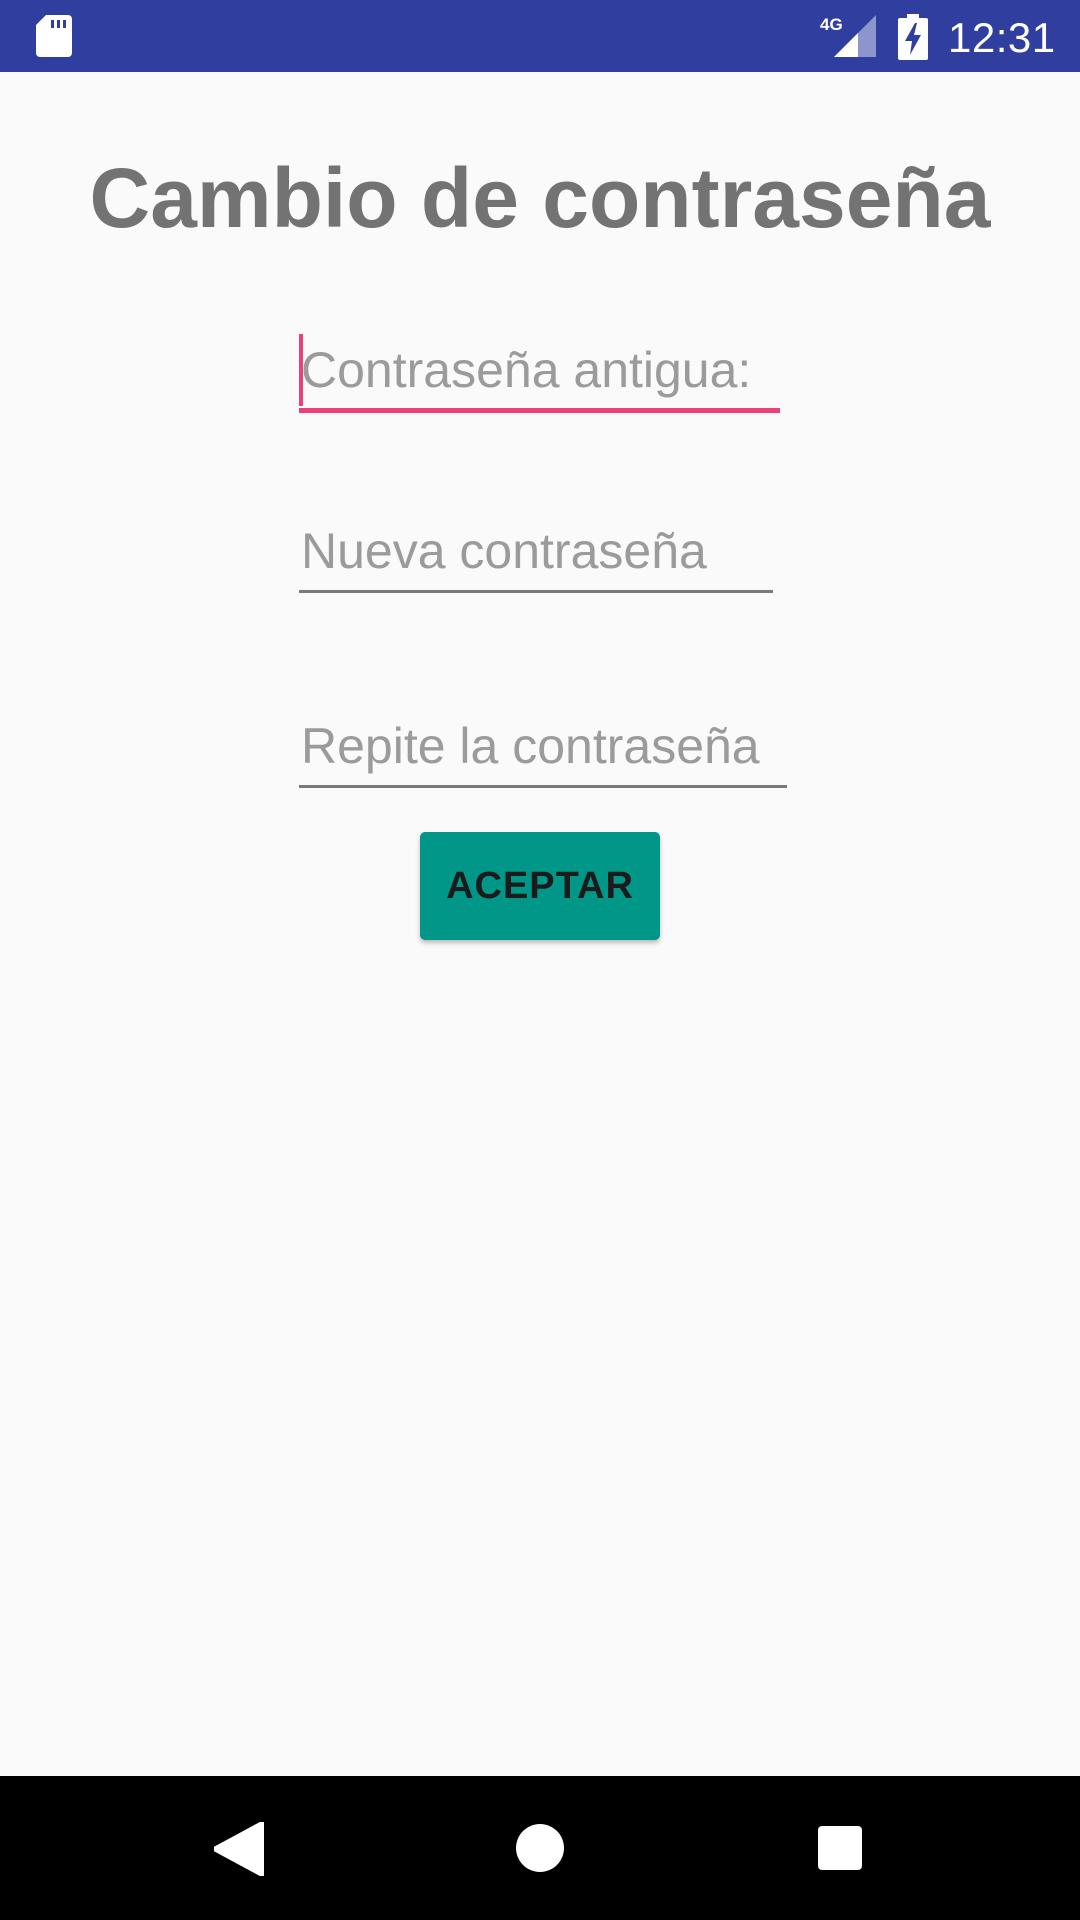 The height and width of the screenshot is (1920, 1080). I want to click on new-password-input, so click(536, 551).